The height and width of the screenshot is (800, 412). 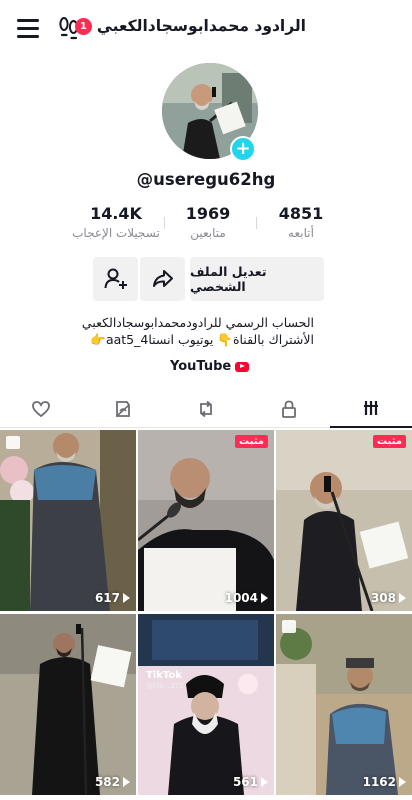 I want to click on view-count: 308, so click(x=341, y=598).